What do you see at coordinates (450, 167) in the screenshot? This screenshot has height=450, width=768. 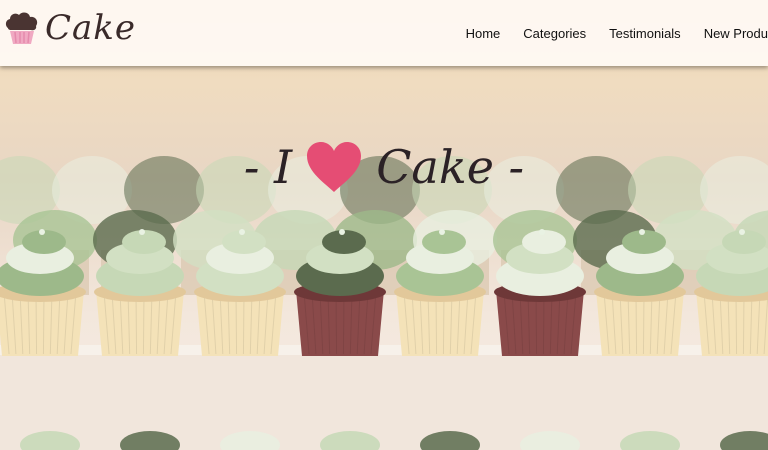 I see `tagline-word: Cake -` at bounding box center [450, 167].